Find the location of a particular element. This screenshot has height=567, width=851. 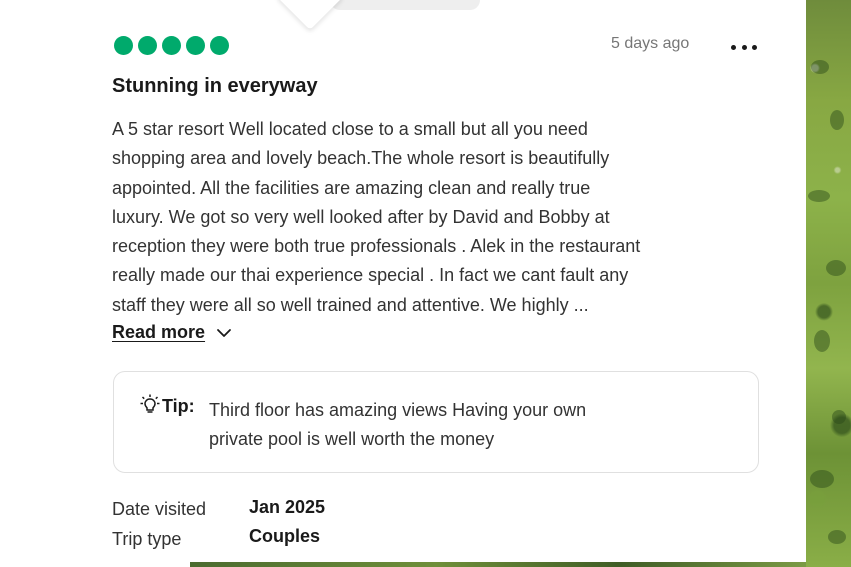

hotel-photo is located at coordinates (828, 283).